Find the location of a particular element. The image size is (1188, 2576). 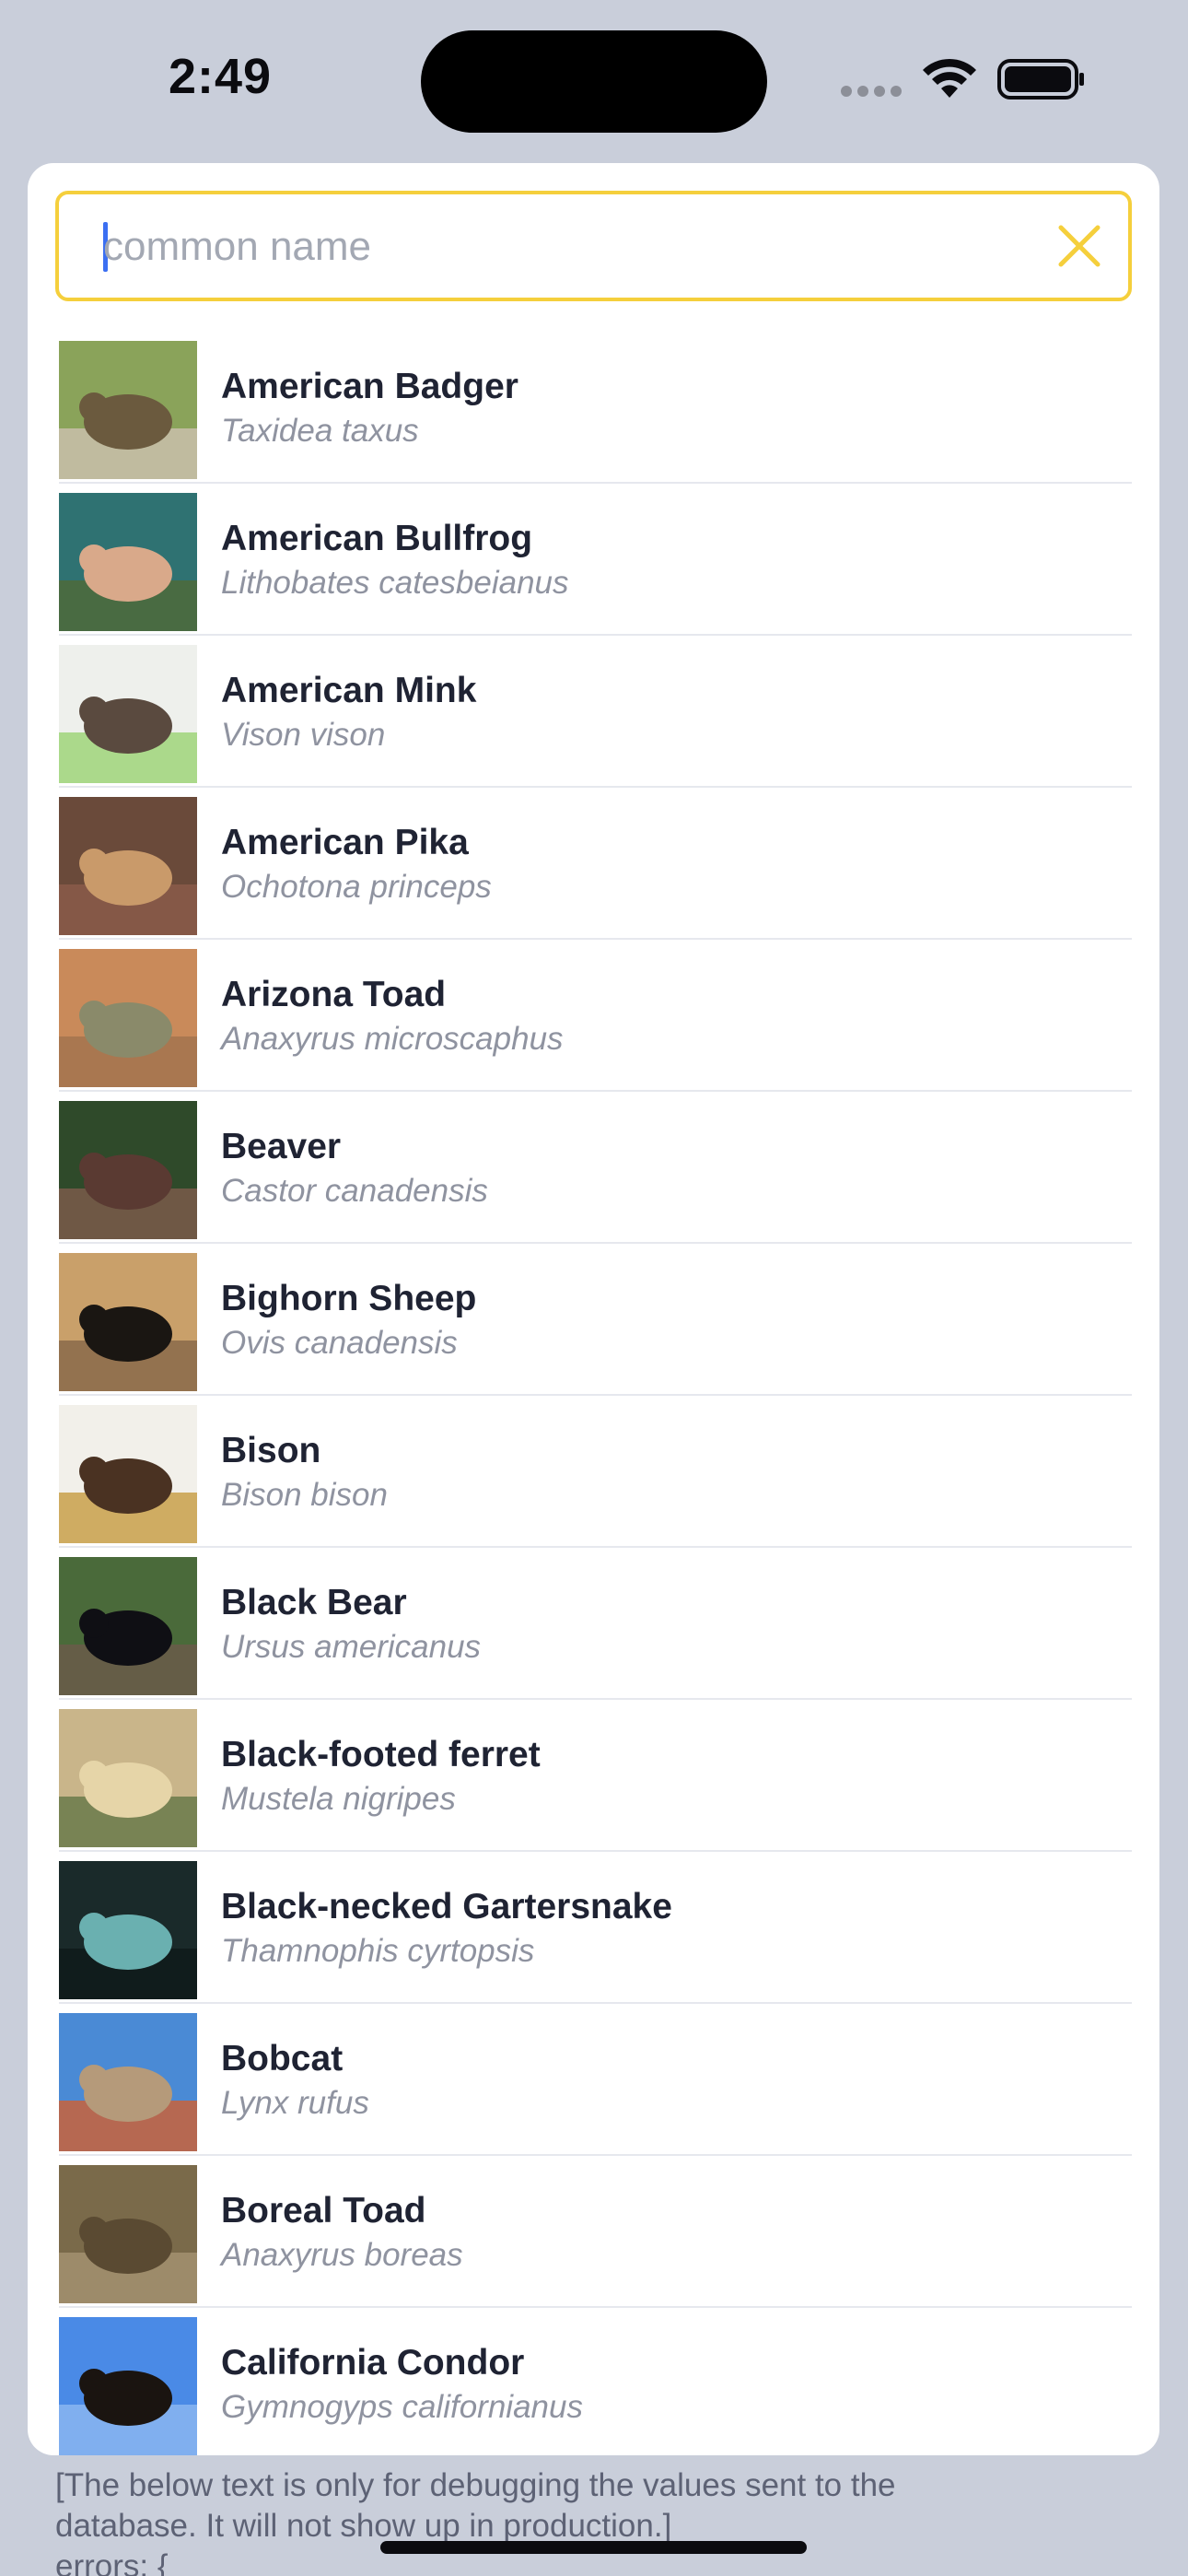

cellular-signal-icon is located at coordinates (874, 93).